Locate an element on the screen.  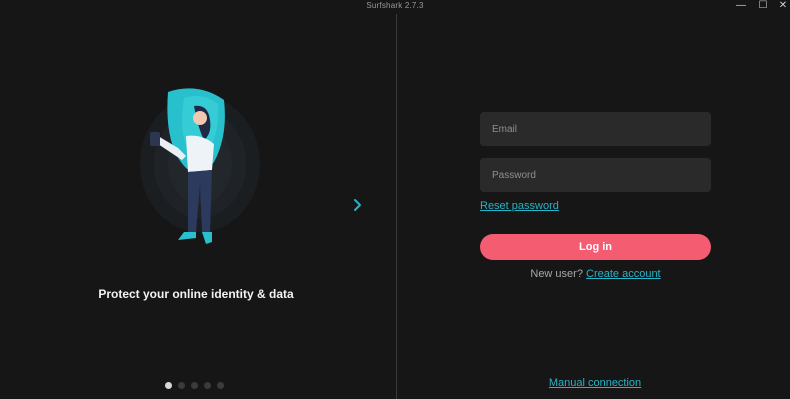
reset-password-link: Reset password is located at coordinates (519, 206).